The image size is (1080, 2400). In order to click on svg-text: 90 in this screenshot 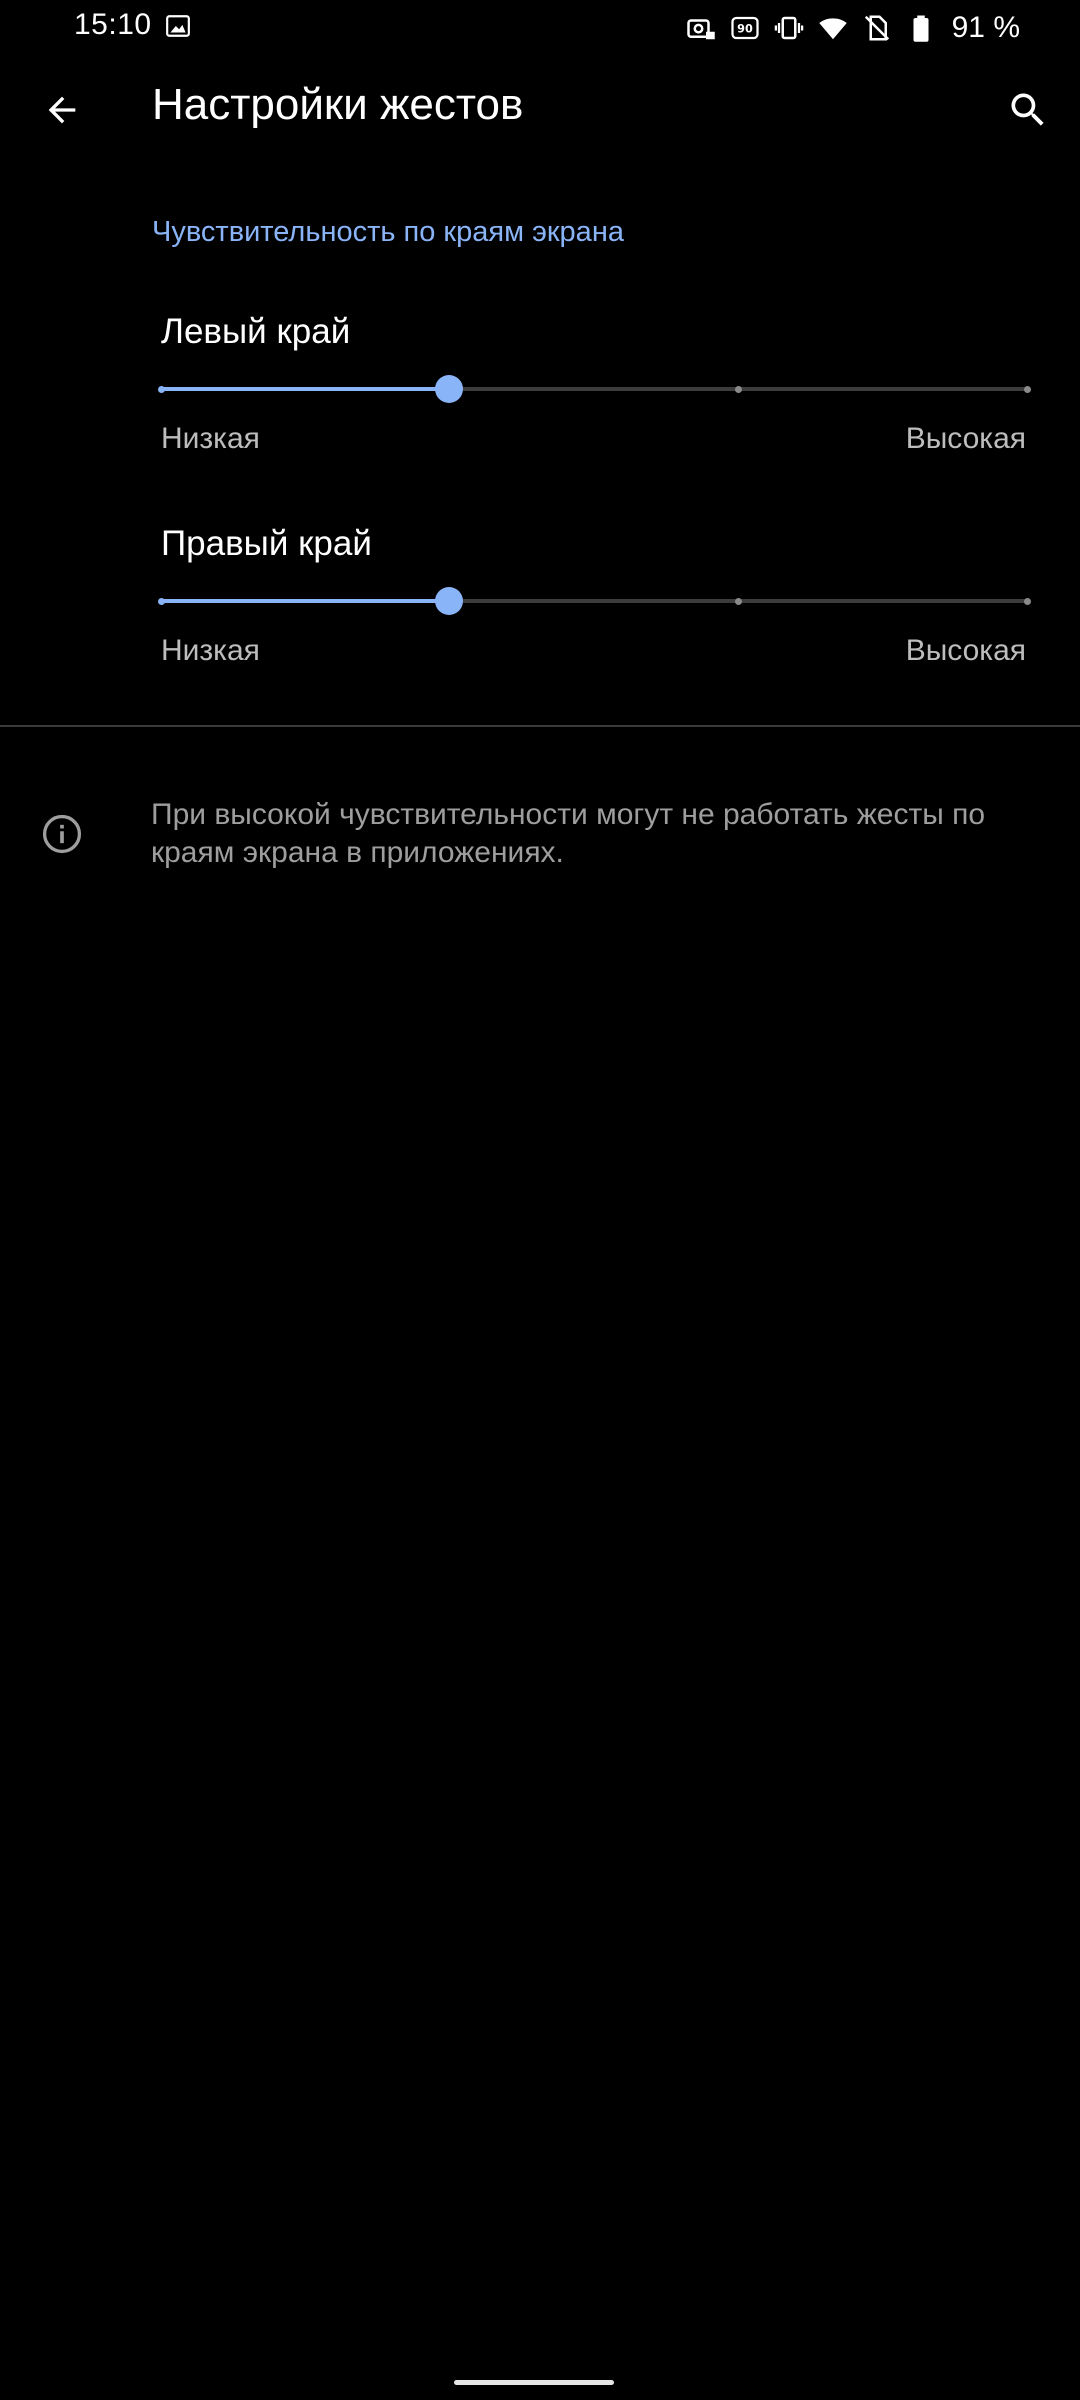, I will do `click(745, 28)`.